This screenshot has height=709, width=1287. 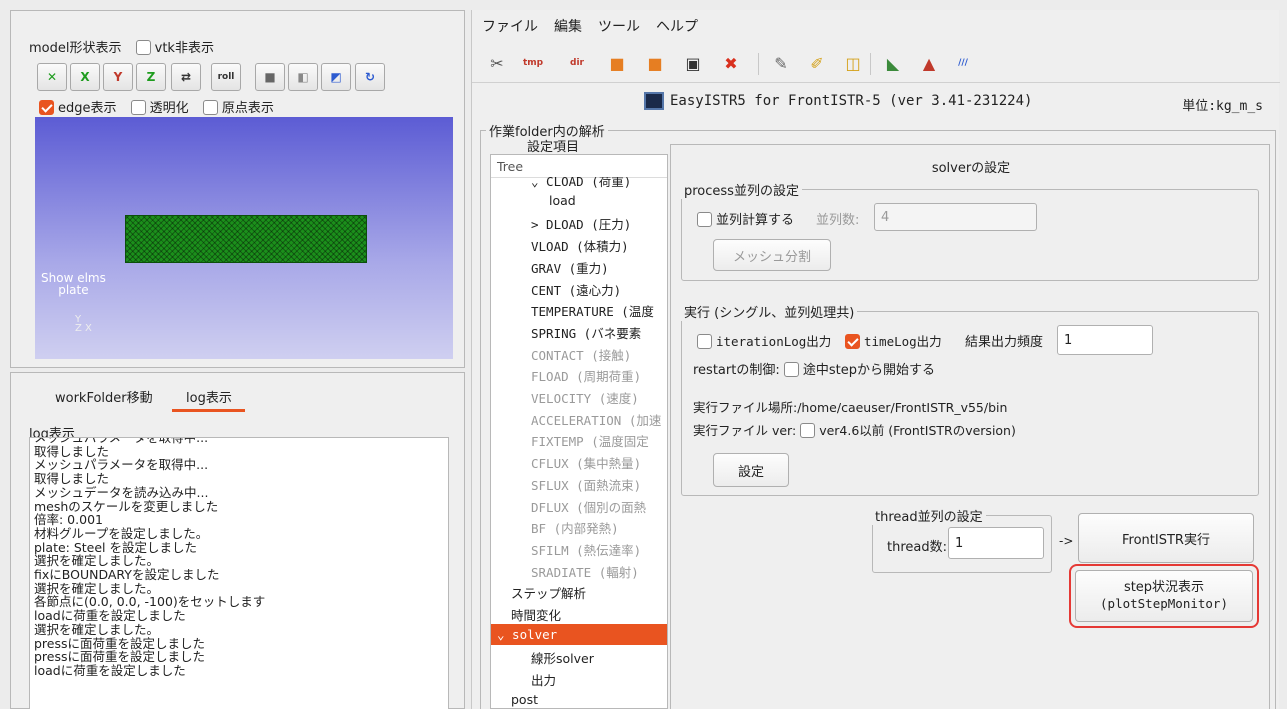 I want to click on tree-item: ⌄ solver, so click(x=527, y=634).